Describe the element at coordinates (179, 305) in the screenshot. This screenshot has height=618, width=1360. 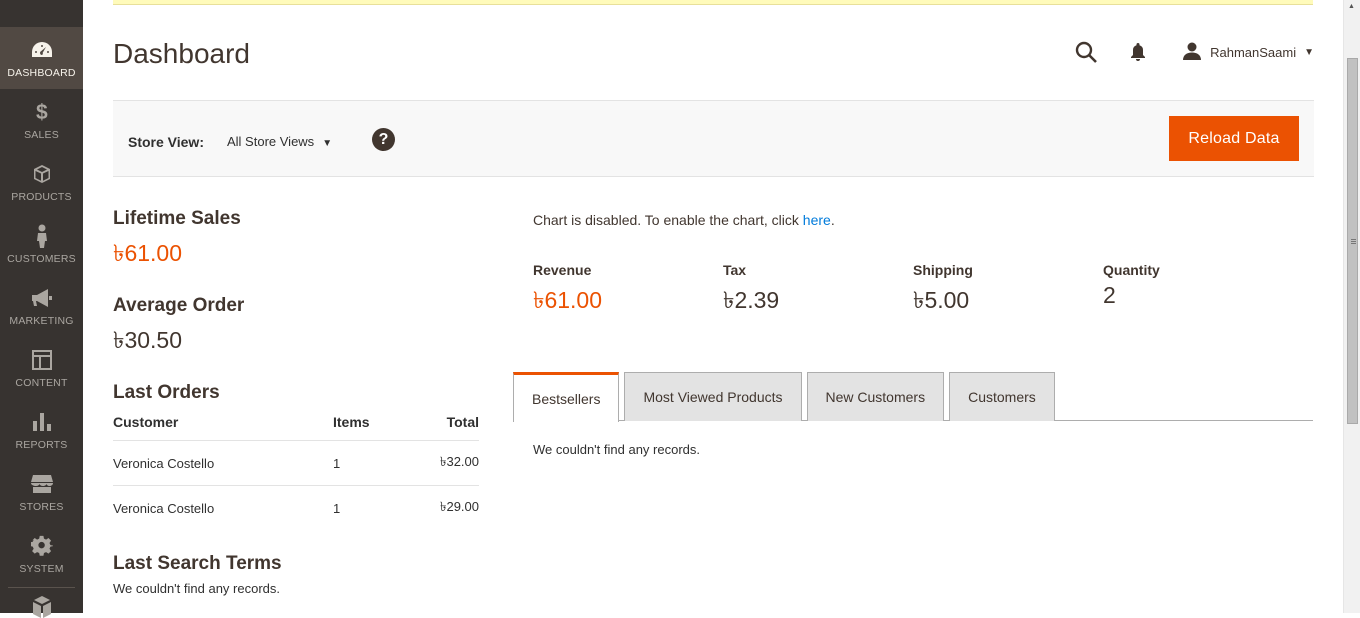
I see `average-order-title: Average Order` at that location.